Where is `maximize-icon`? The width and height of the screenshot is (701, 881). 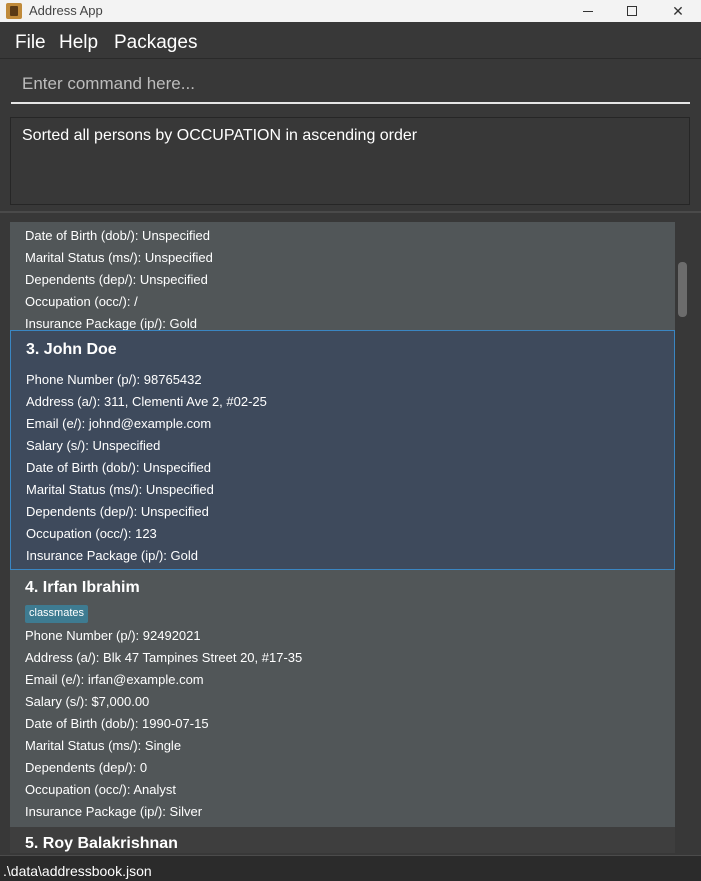
maximize-icon is located at coordinates (632, 11).